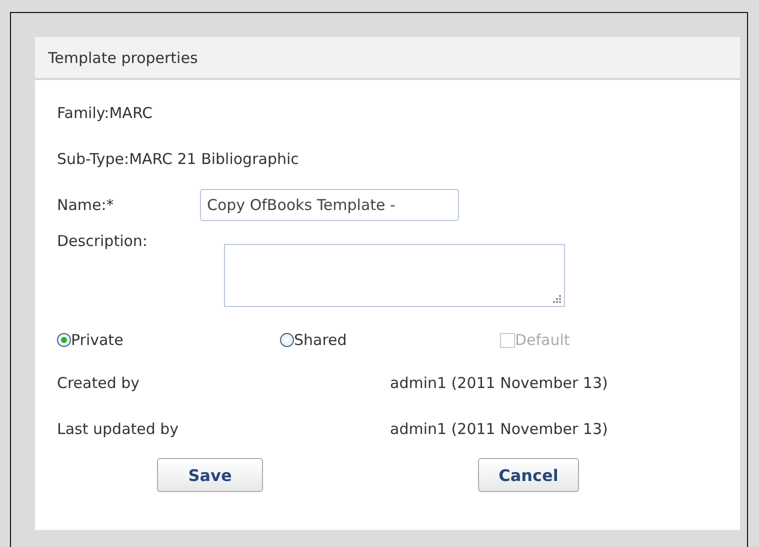  What do you see at coordinates (178, 159) in the screenshot?
I see `sub-type-text: Sub-Type:MARC 21 Bibliographic` at bounding box center [178, 159].